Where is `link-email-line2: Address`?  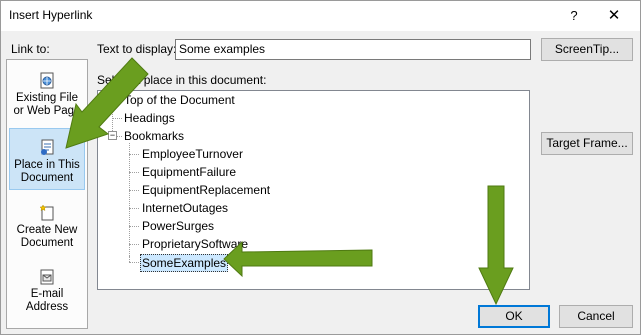
link-email-line2: Address is located at coordinates (47, 307).